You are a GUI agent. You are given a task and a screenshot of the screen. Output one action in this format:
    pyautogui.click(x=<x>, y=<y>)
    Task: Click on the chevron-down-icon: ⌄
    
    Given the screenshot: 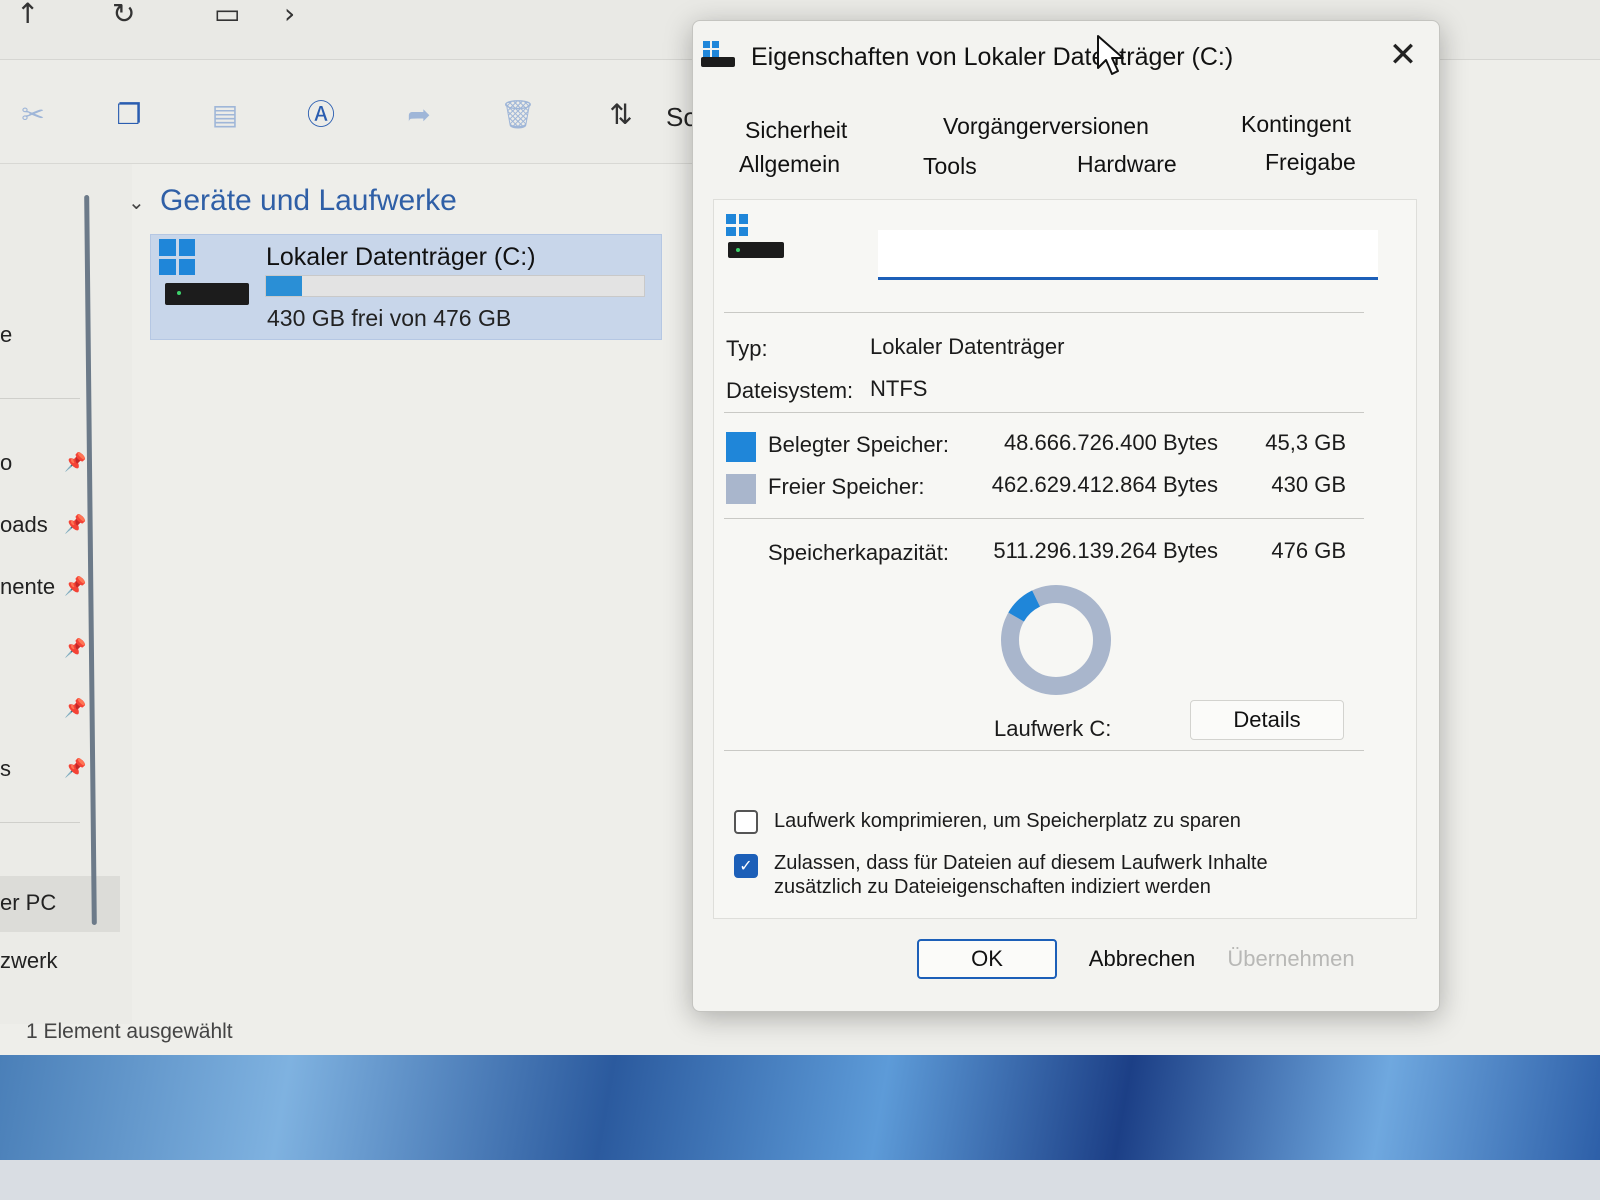 What is the action you would take?
    pyautogui.click(x=136, y=202)
    